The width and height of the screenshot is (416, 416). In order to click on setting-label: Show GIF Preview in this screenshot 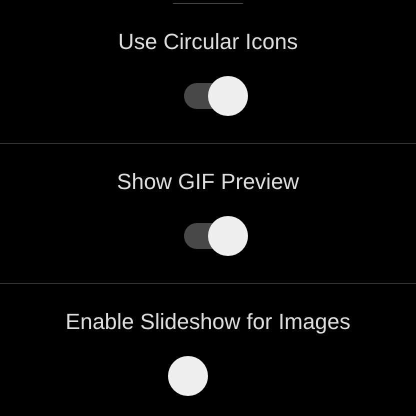, I will do `click(208, 182)`.